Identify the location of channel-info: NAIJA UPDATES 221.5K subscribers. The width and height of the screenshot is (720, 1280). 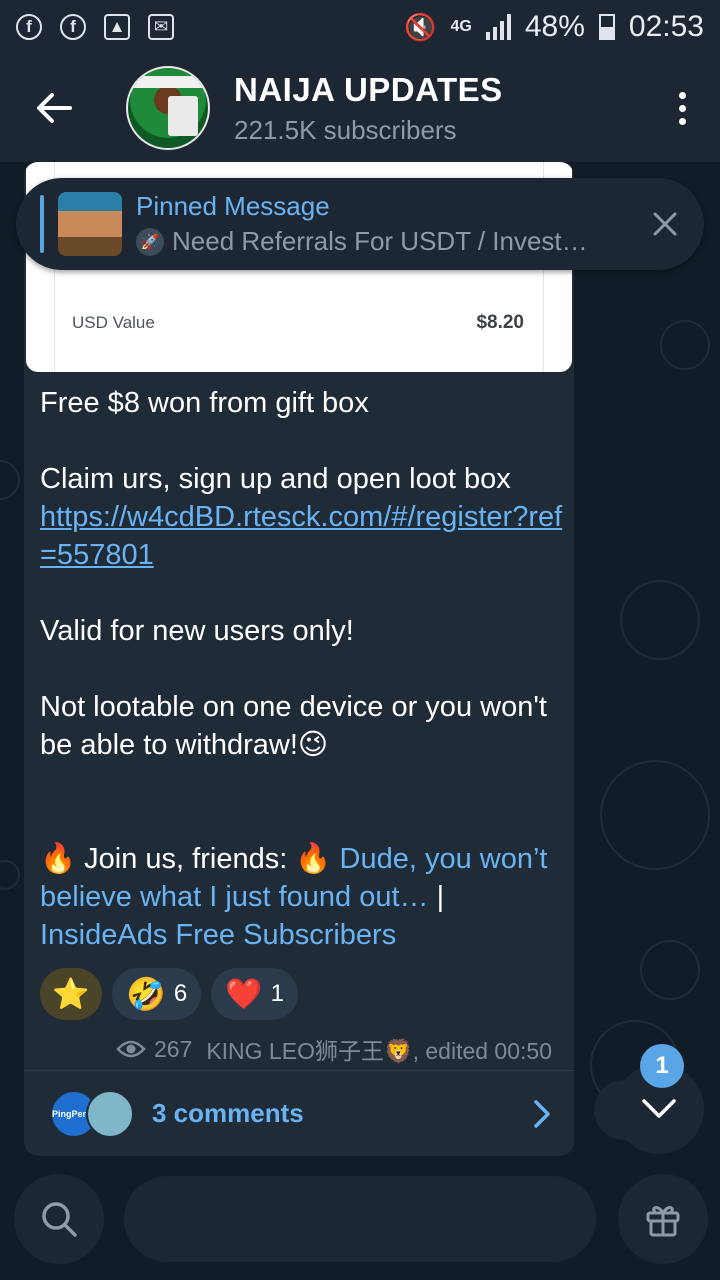
(368, 108).